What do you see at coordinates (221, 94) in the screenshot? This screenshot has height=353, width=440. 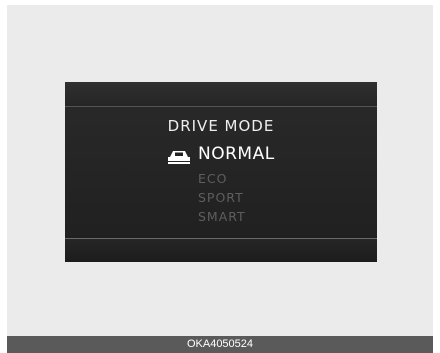 I see `display-top-band` at bounding box center [221, 94].